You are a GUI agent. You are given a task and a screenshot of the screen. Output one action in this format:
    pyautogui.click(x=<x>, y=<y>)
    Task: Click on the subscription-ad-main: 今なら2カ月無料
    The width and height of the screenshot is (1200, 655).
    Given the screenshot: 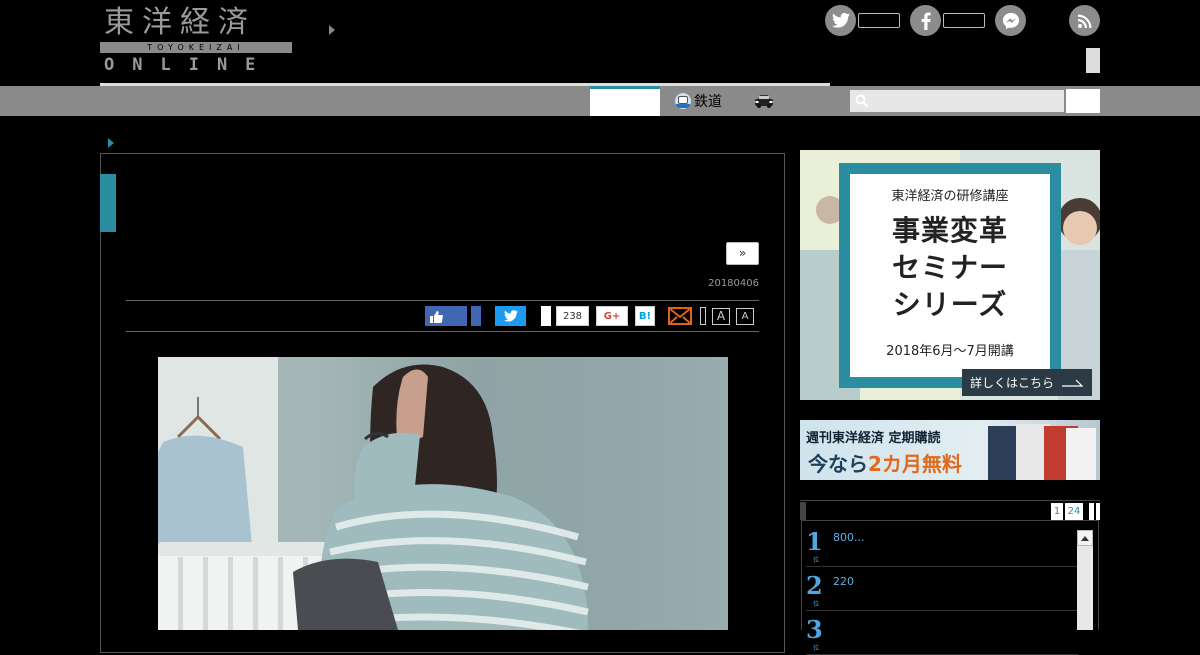 What is the action you would take?
    pyautogui.click(x=885, y=462)
    